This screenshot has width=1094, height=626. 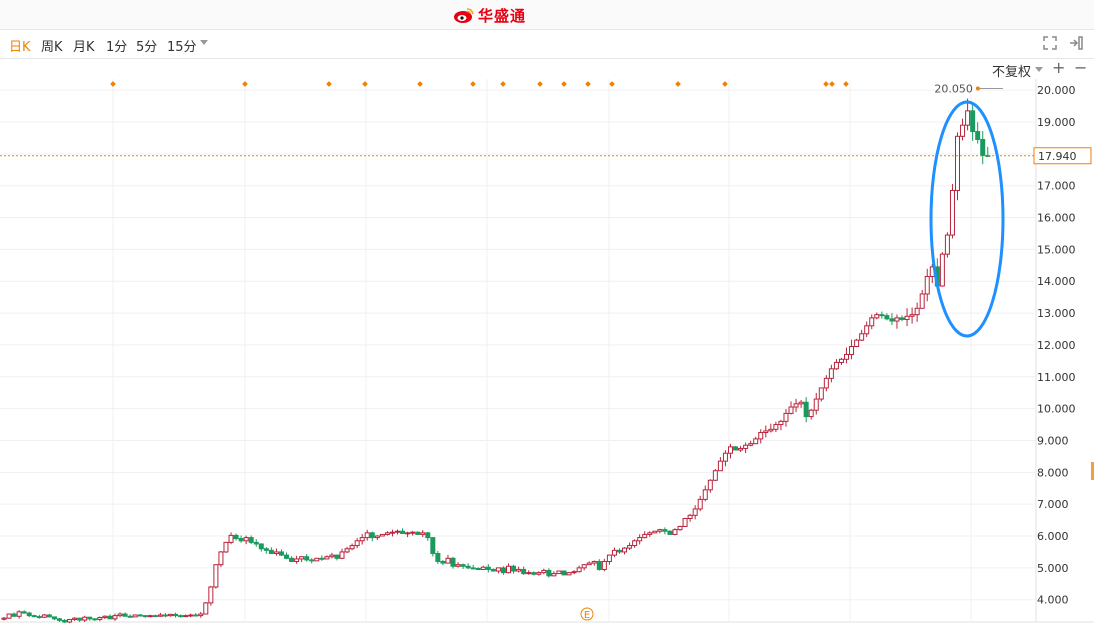 I want to click on y-tick-label: 10.000, so click(x=1056, y=409).